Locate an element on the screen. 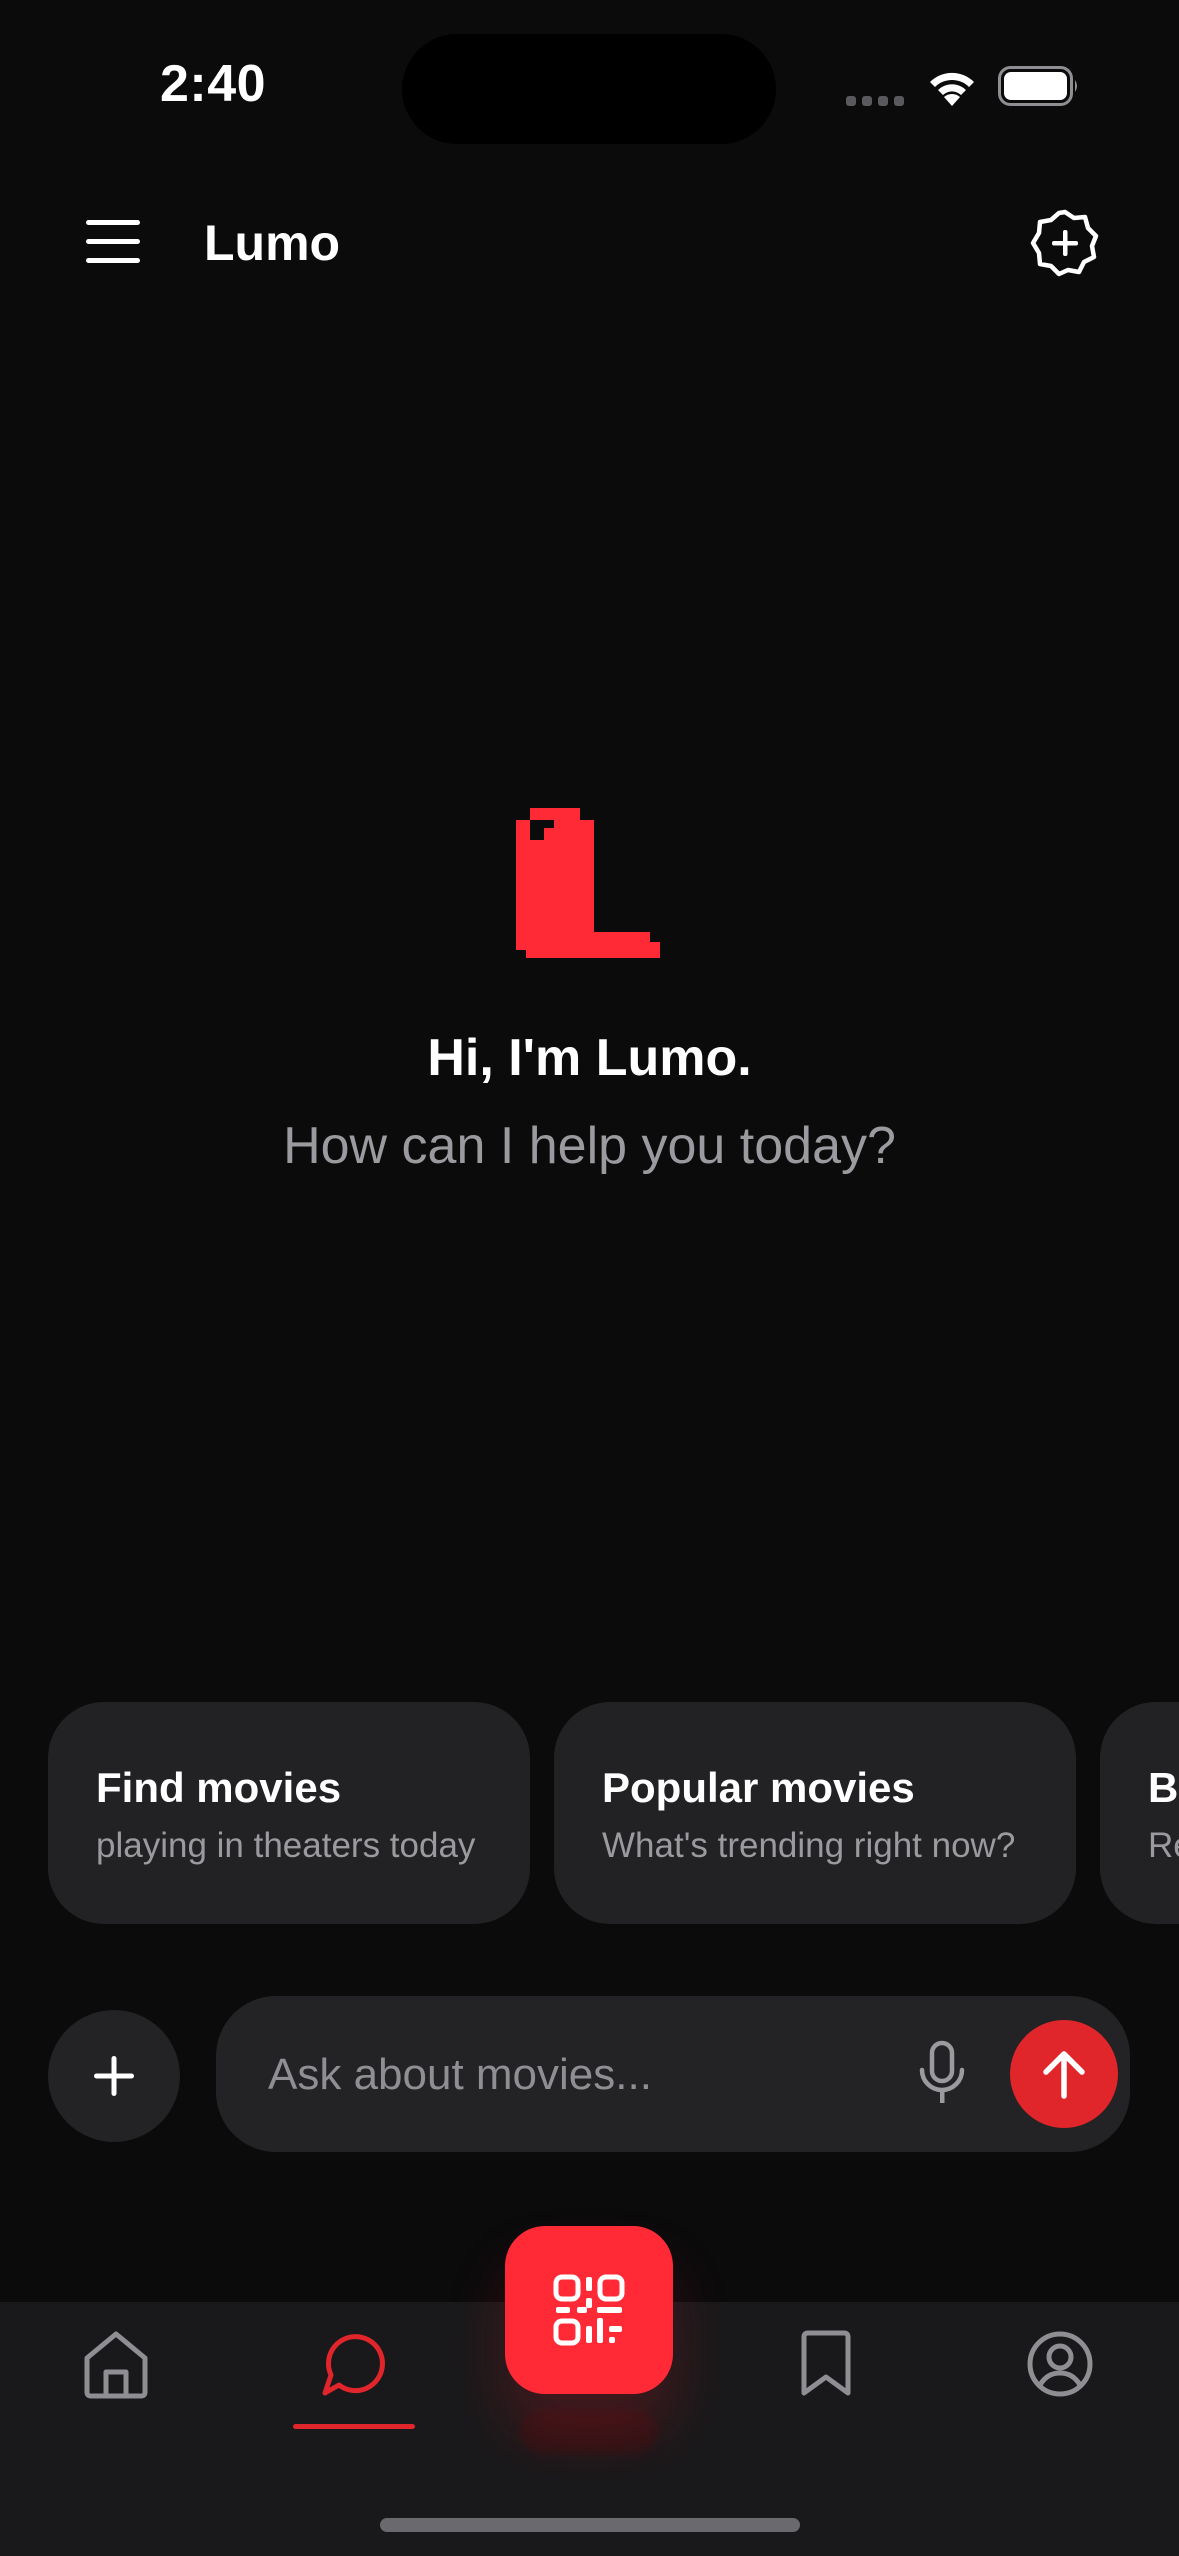 The width and height of the screenshot is (1179, 2556). hamburger-icon is located at coordinates (113, 241).